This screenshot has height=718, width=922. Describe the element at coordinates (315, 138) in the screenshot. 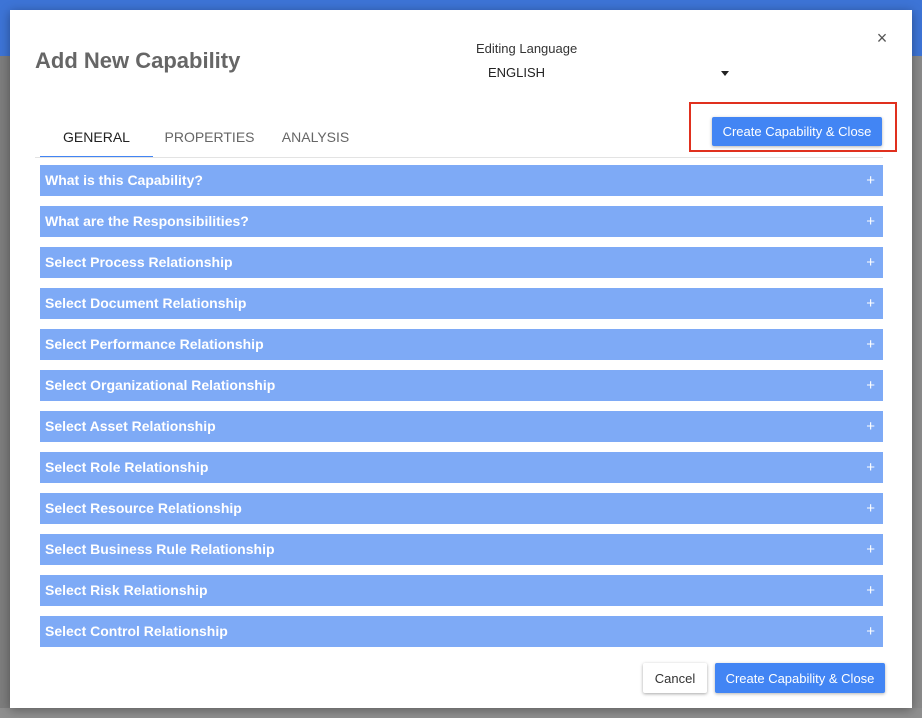

I see `tab-analysis: ANALYSIS` at that location.